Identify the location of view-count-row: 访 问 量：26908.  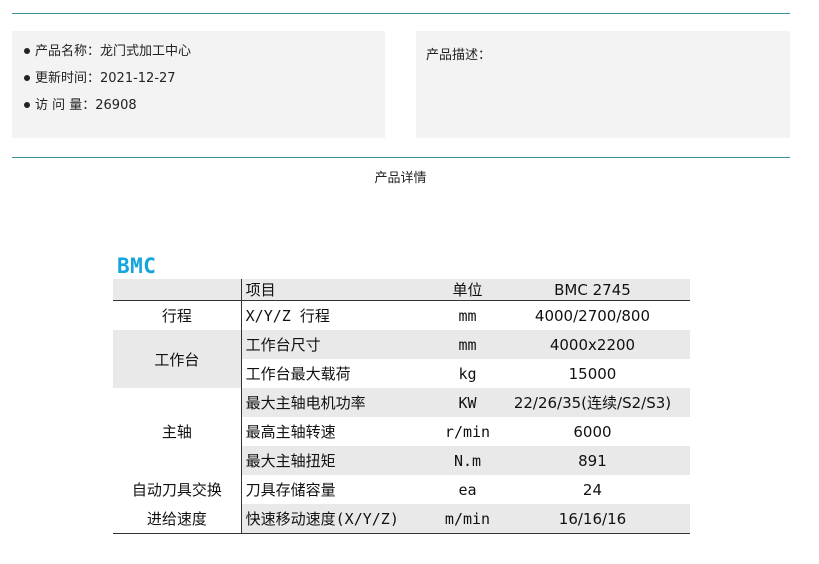
(204, 111).